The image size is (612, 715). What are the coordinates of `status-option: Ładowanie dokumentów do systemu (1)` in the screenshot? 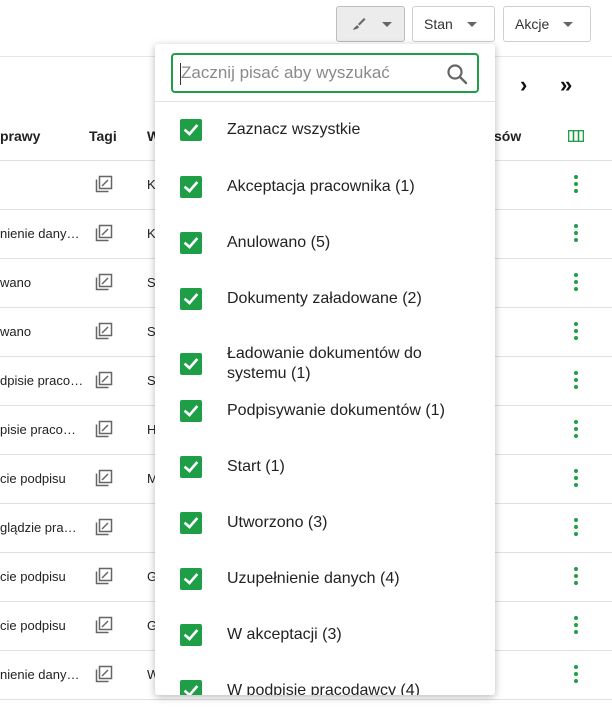 It's located at (325, 364).